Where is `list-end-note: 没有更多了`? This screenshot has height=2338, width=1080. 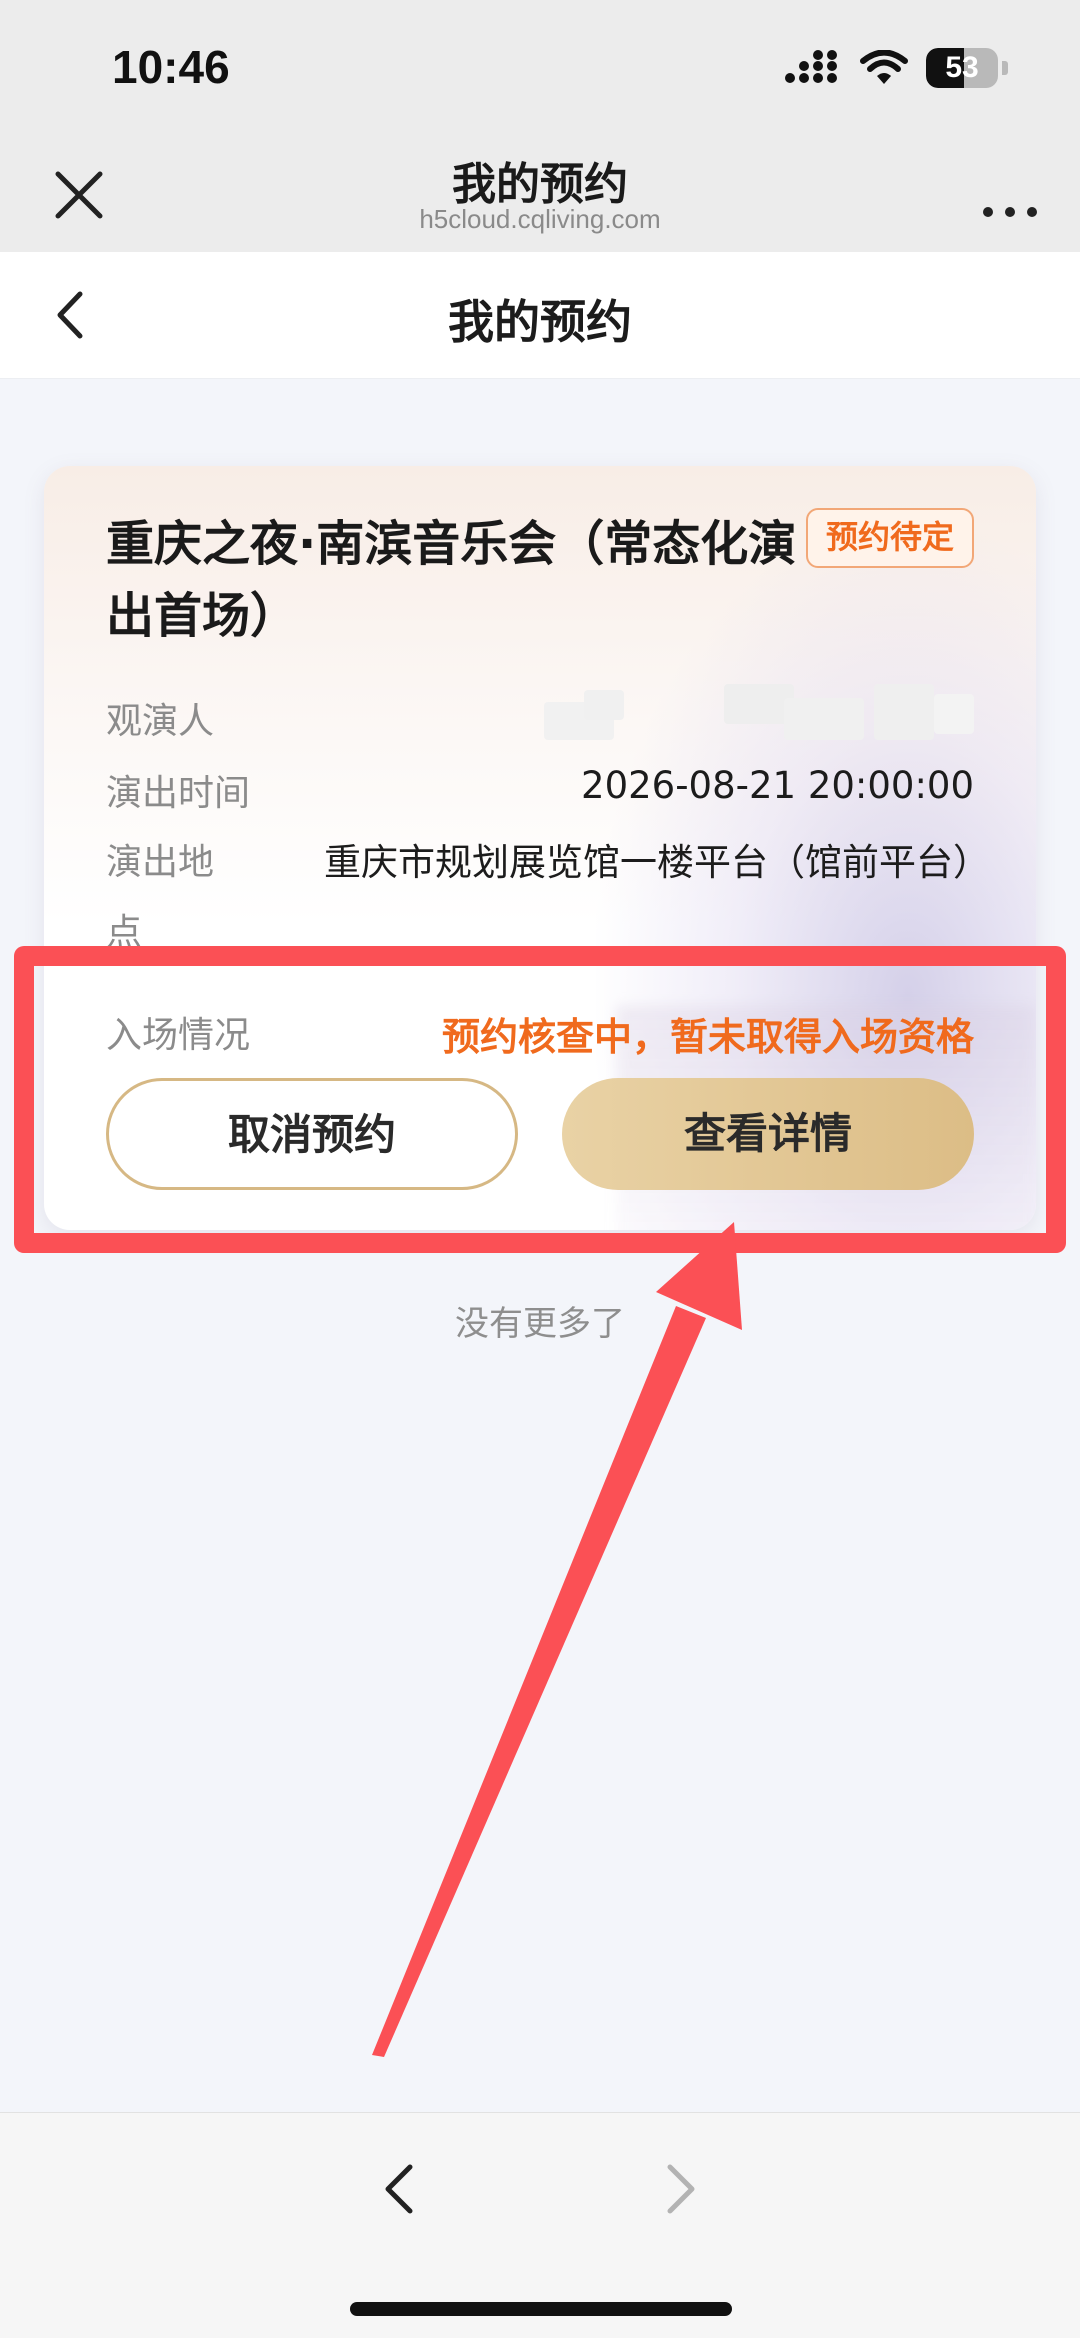 list-end-note: 没有更多了 is located at coordinates (540, 1324).